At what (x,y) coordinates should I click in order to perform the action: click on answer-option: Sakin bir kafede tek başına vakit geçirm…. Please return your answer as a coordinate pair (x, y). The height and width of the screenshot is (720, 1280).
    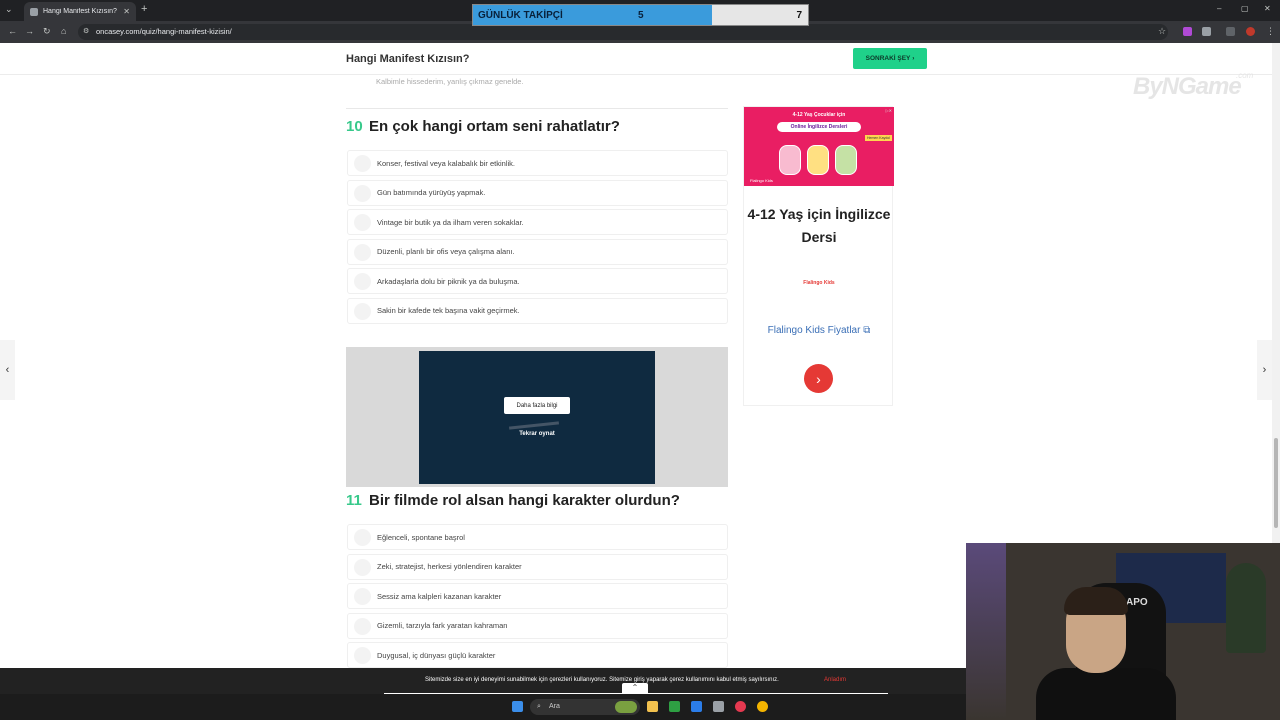
    Looking at the image, I should click on (537, 310).